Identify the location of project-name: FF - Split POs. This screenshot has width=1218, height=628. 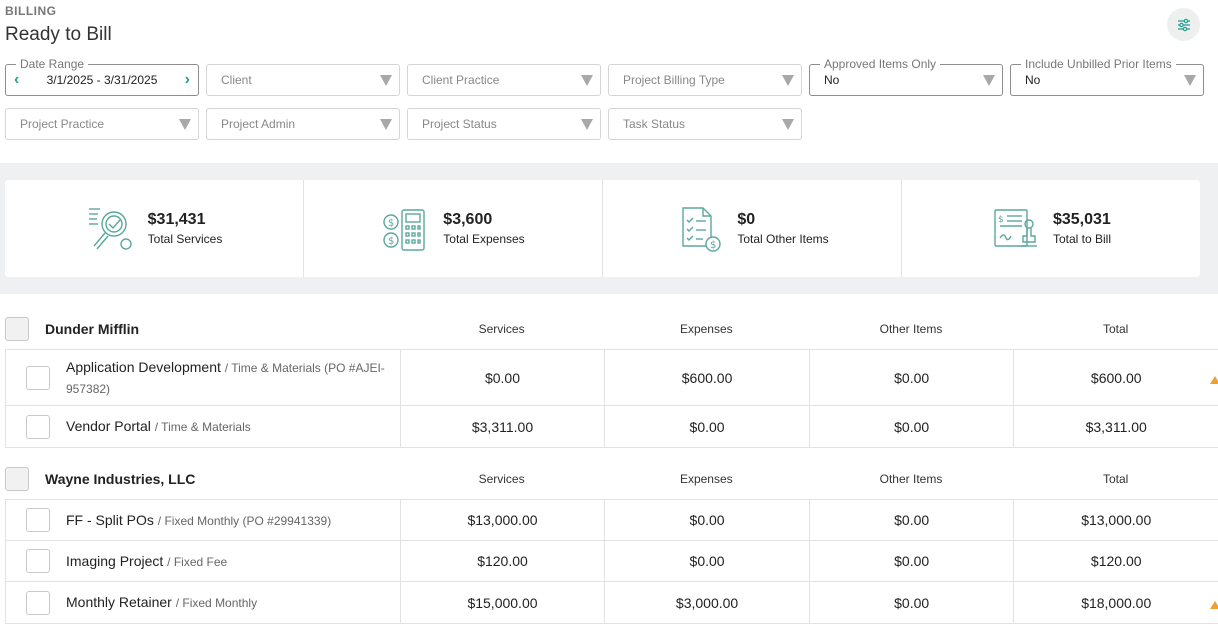
(110, 520).